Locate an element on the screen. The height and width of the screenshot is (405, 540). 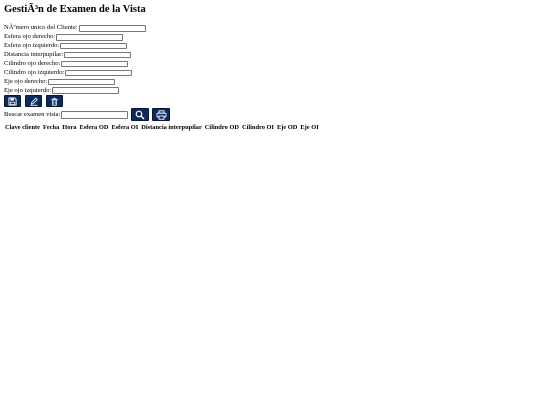
search-label: Buscar examen vista: is located at coordinates (32, 114).